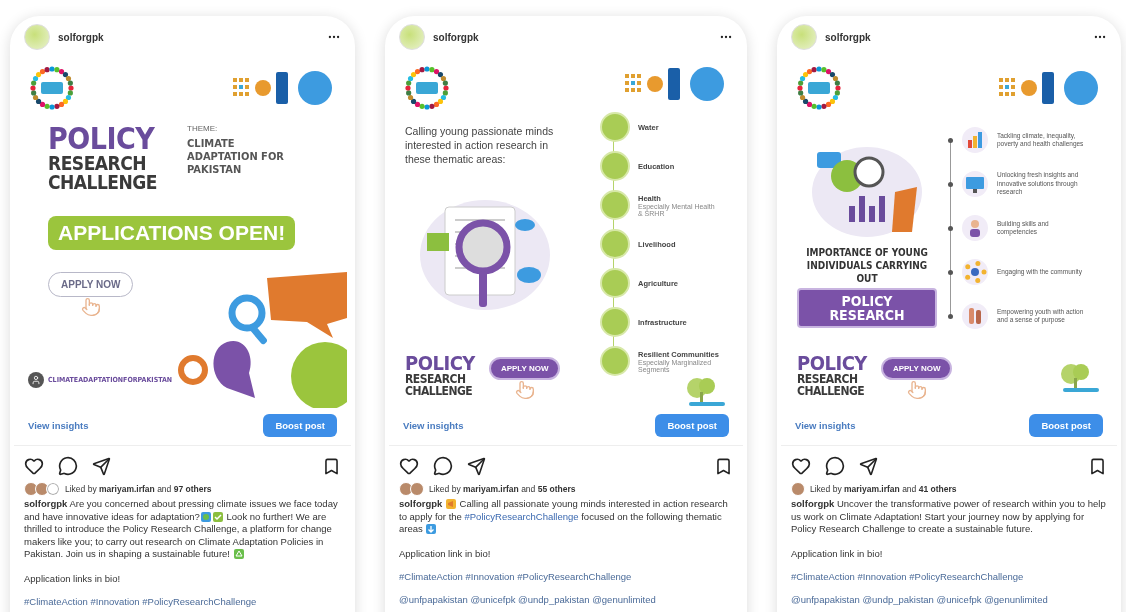 The width and height of the screenshot is (1126, 612). I want to click on megaphone-icon, so click(450, 504).